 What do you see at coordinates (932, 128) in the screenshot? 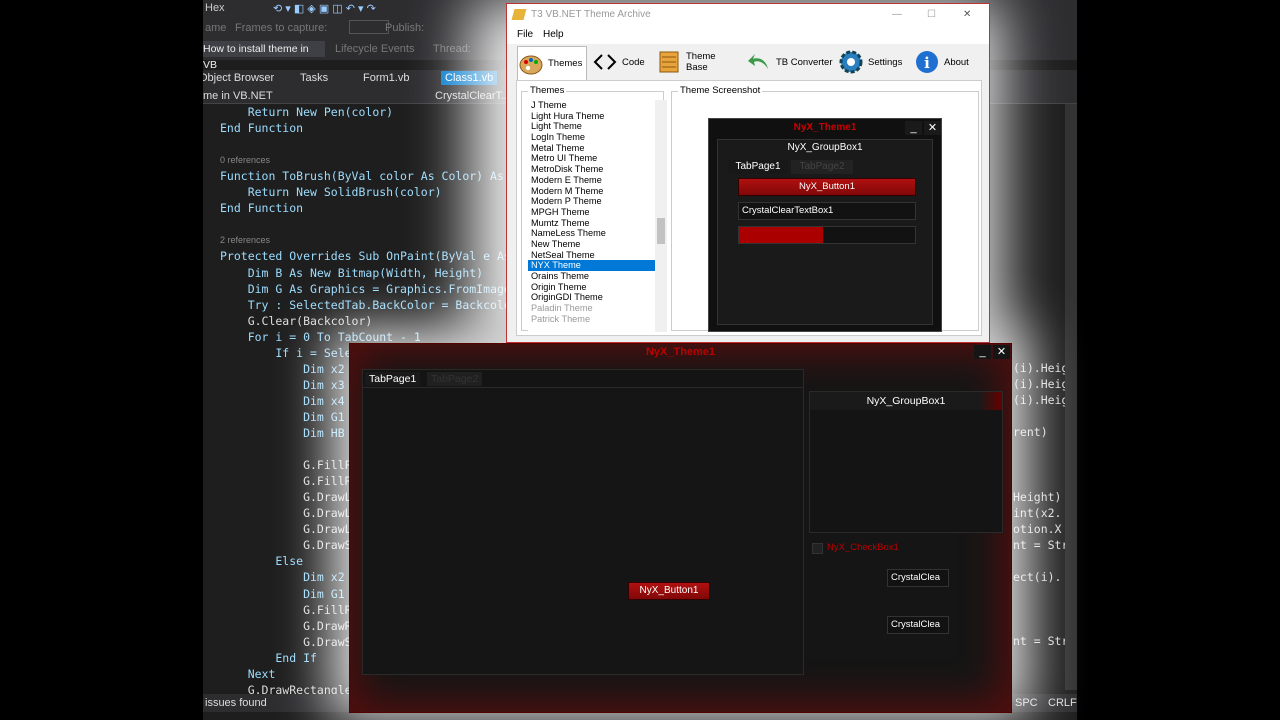
I see `preview-close-icon: ✕` at bounding box center [932, 128].